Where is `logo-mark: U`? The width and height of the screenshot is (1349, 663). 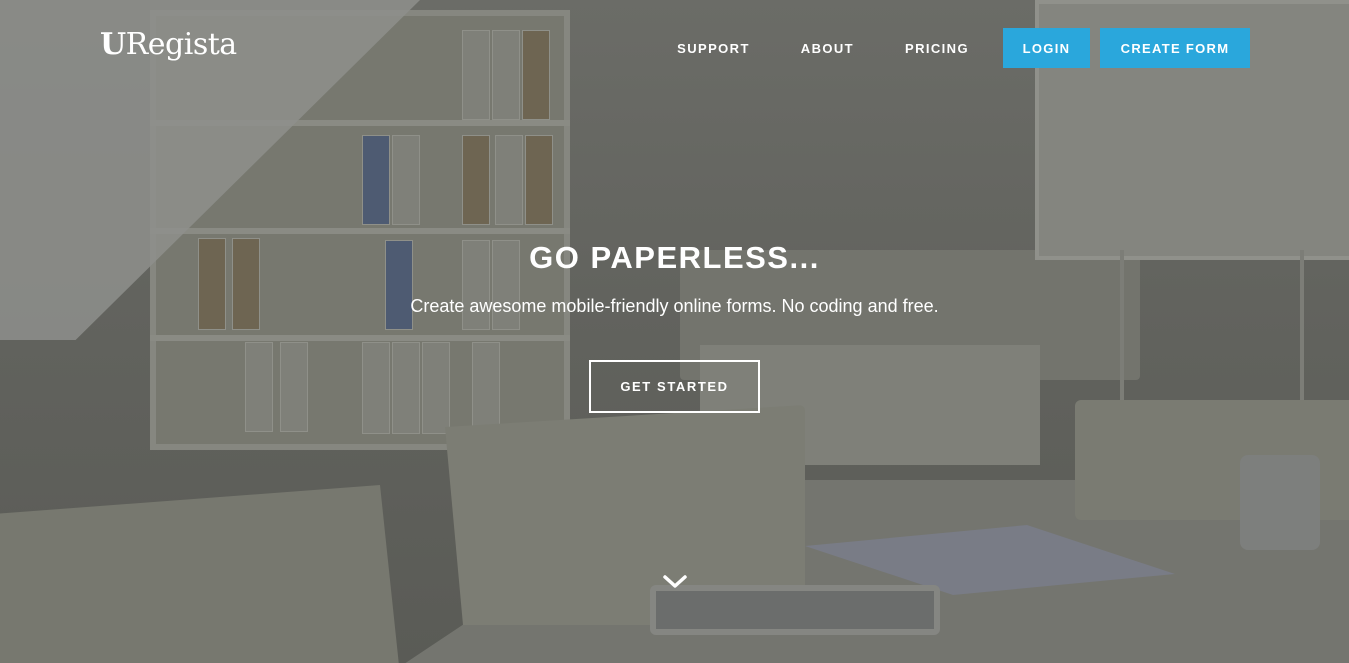 logo-mark: U is located at coordinates (113, 44).